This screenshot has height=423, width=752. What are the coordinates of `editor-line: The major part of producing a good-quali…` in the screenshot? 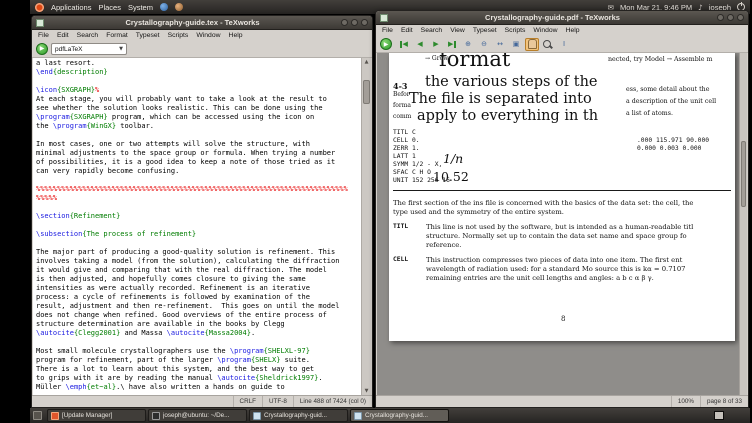 It's located at (197, 252).